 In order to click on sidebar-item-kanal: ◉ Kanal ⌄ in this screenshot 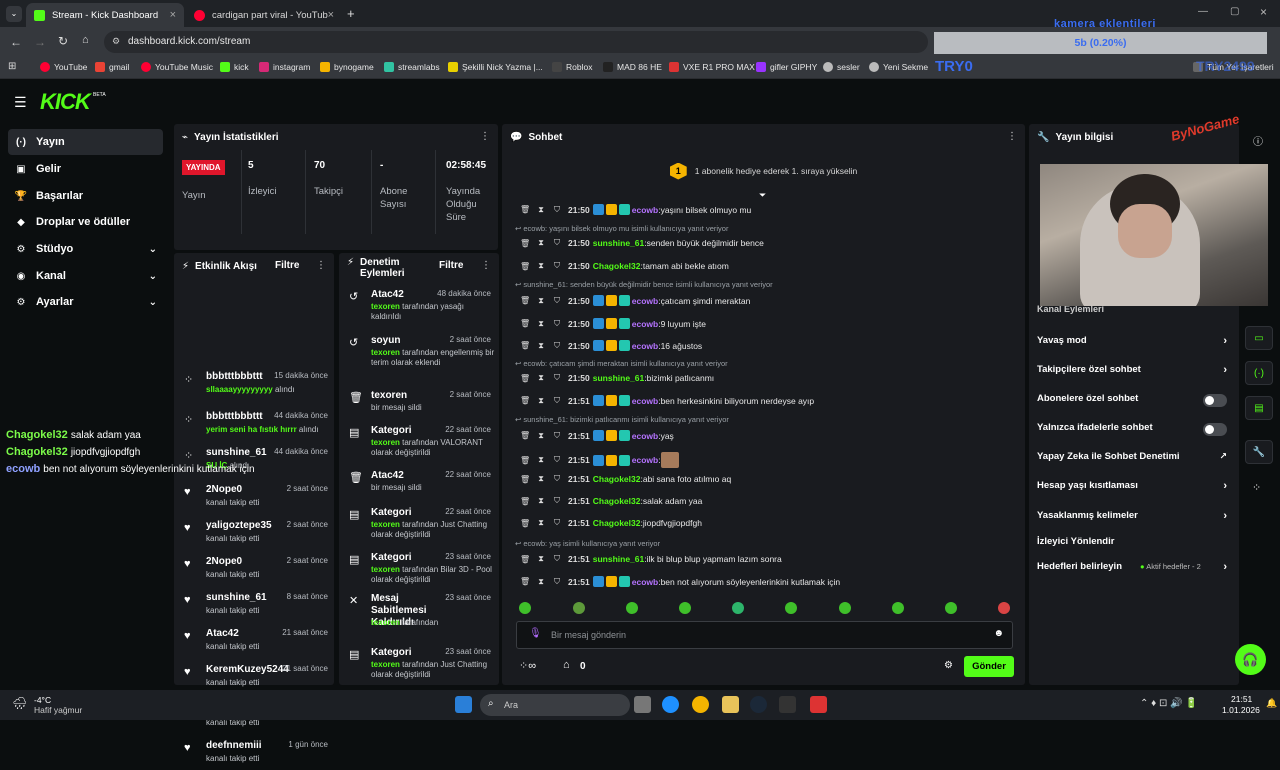, I will do `click(85, 276)`.